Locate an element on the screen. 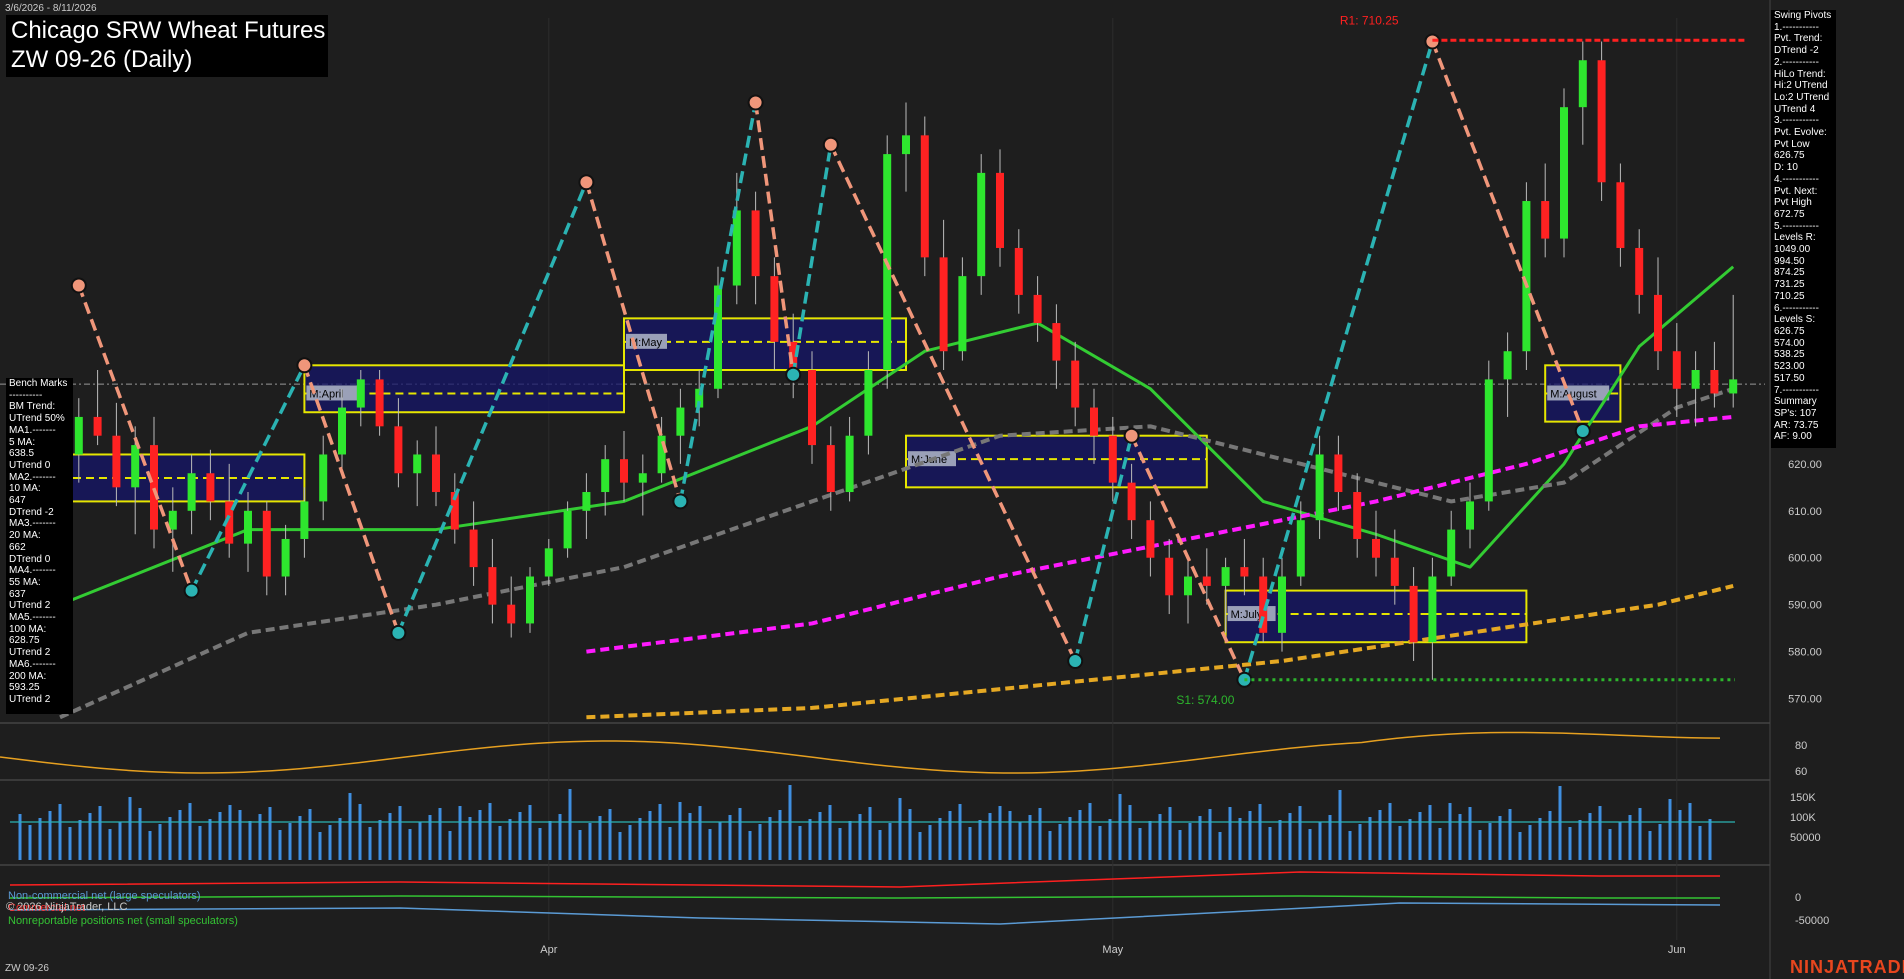 This screenshot has height=979, width=1904. panel-line: 5.----------- is located at coordinates (1796, 226).